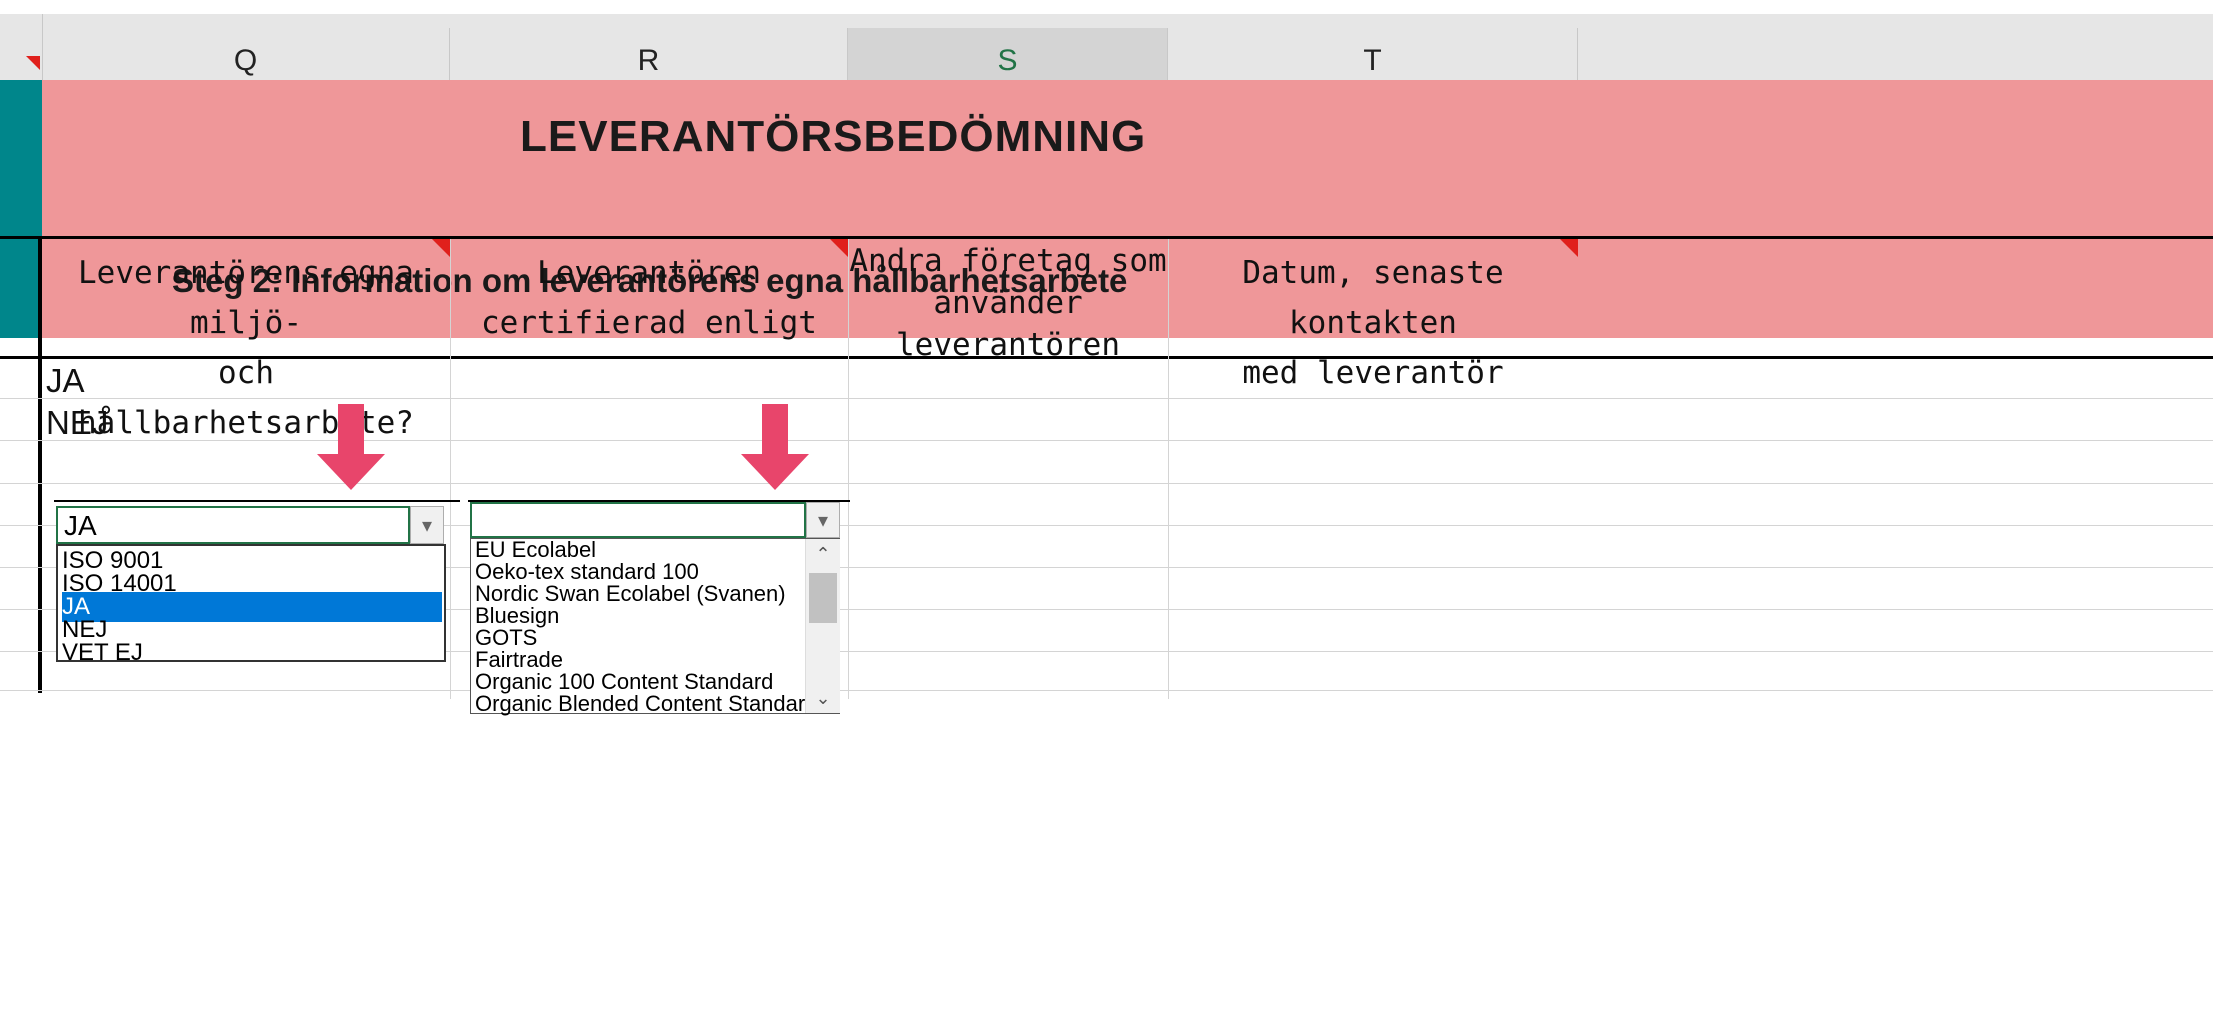 The height and width of the screenshot is (1020, 2213). Describe the element at coordinates (252, 653) in the screenshot. I see `dropdown-q-option: VET EJ` at that location.